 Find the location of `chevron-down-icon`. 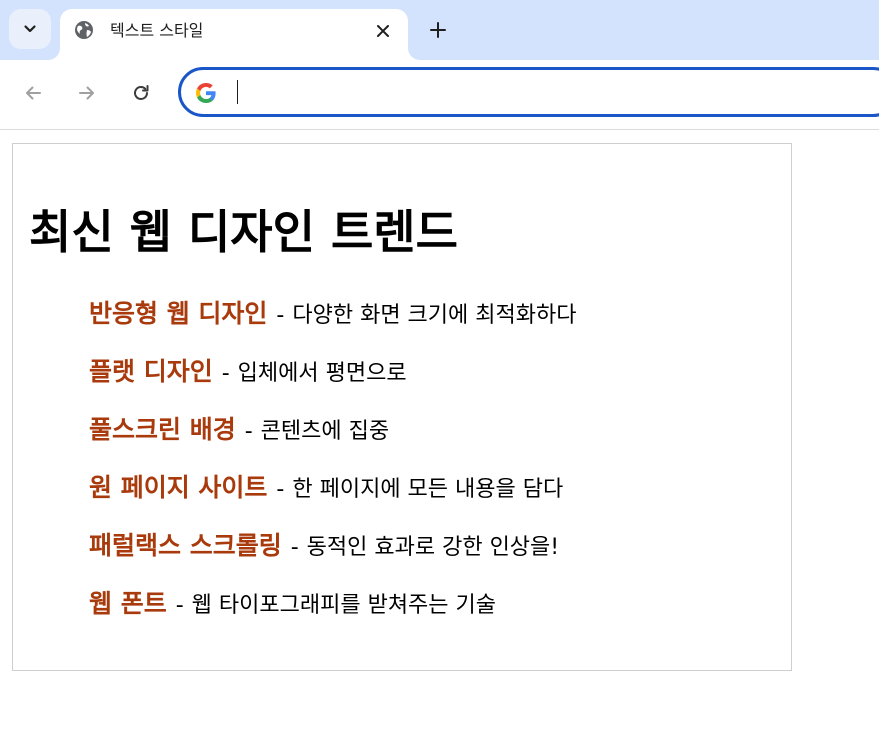

chevron-down-icon is located at coordinates (30, 29).